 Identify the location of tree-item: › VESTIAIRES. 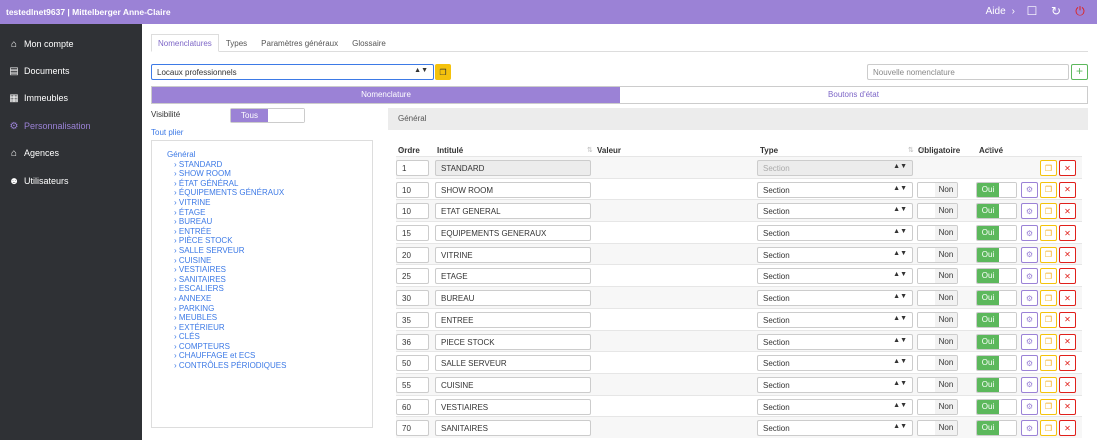
(269, 270).